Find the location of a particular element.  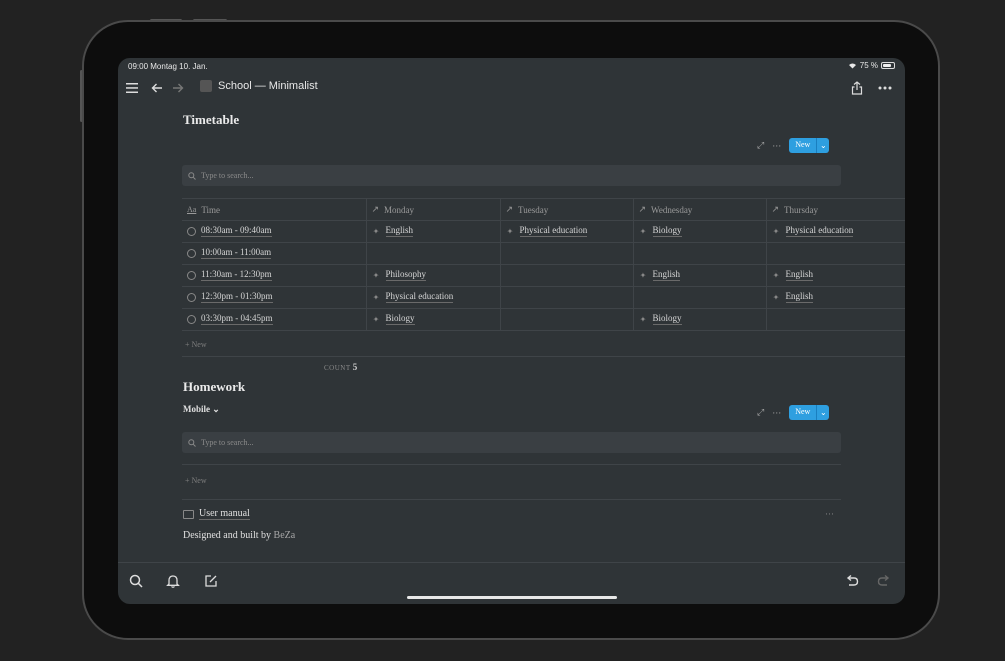

tuesday-cell: ✦ Physical education is located at coordinates (567, 231).